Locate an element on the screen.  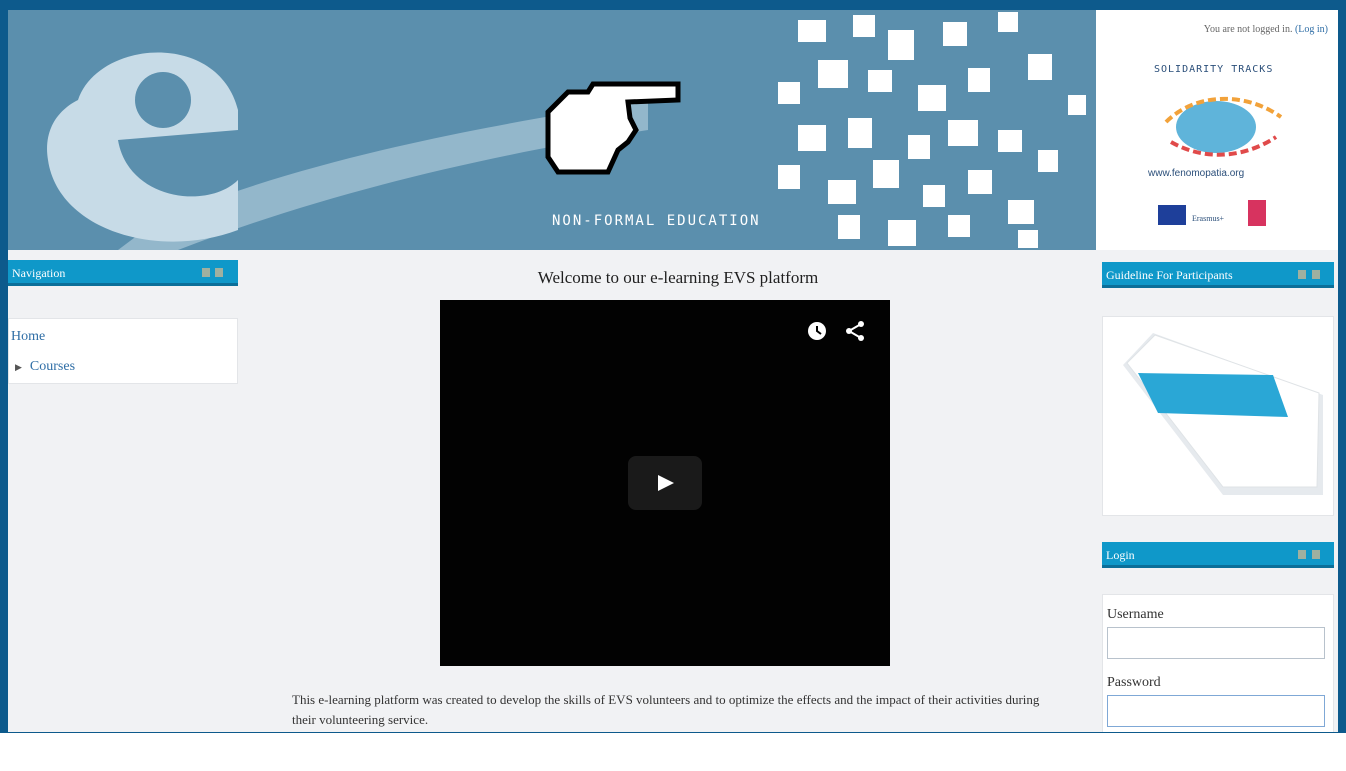
navigation-header: Navigation is located at coordinates (123, 273).